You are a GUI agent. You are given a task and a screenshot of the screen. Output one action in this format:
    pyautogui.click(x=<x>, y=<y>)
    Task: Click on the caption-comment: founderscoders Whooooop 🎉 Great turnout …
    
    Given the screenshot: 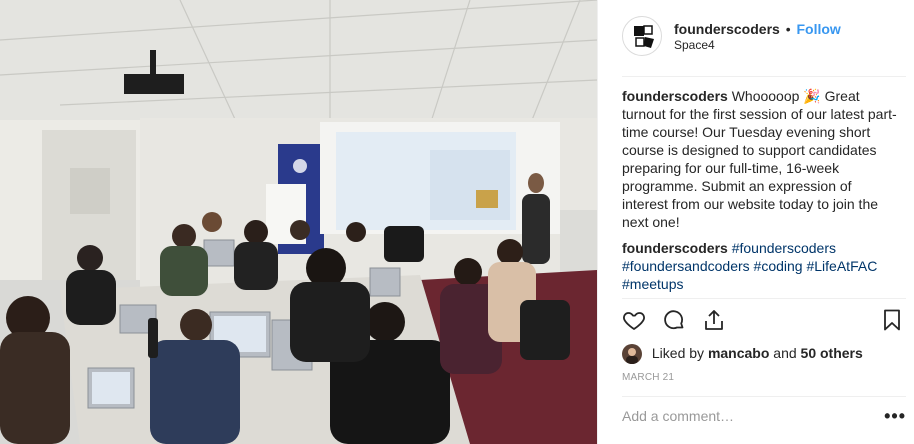 What is the action you would take?
    pyautogui.click(x=760, y=159)
    